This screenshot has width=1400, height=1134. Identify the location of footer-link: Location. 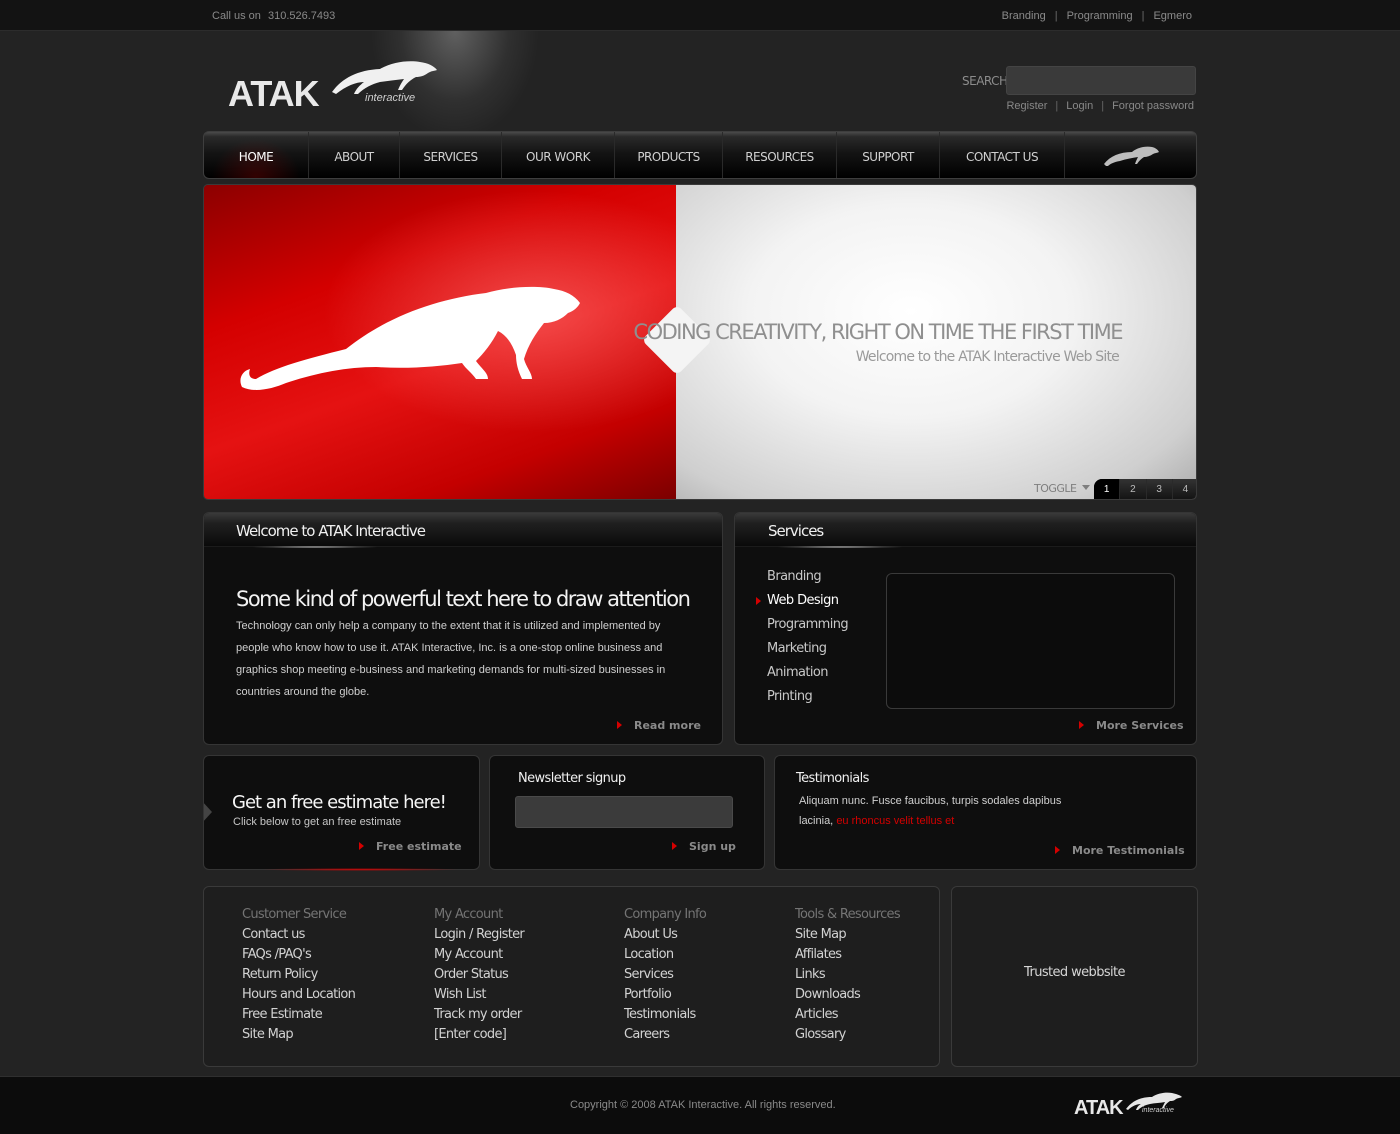
(665, 957).